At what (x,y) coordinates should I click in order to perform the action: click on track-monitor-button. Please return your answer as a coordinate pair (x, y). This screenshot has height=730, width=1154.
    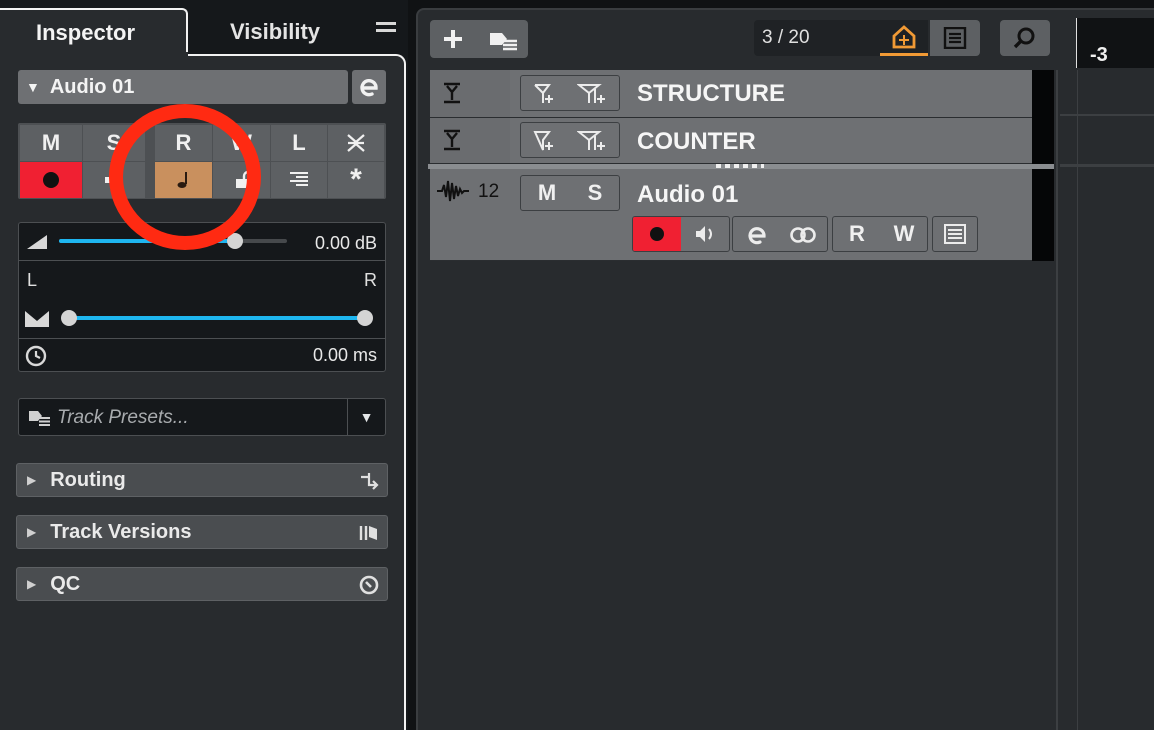
    Looking at the image, I should click on (706, 234).